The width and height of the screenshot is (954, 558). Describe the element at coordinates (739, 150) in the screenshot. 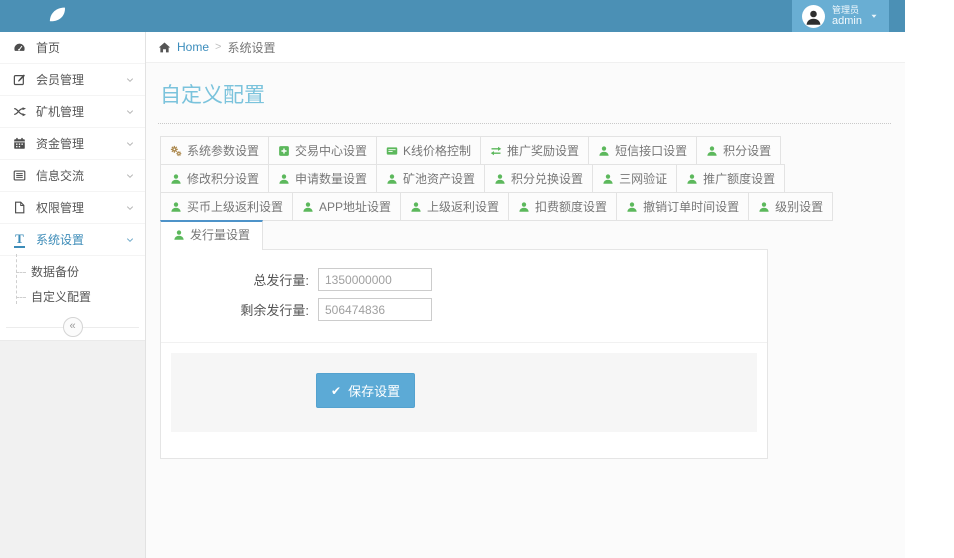

I see `tab: 积分设置` at that location.